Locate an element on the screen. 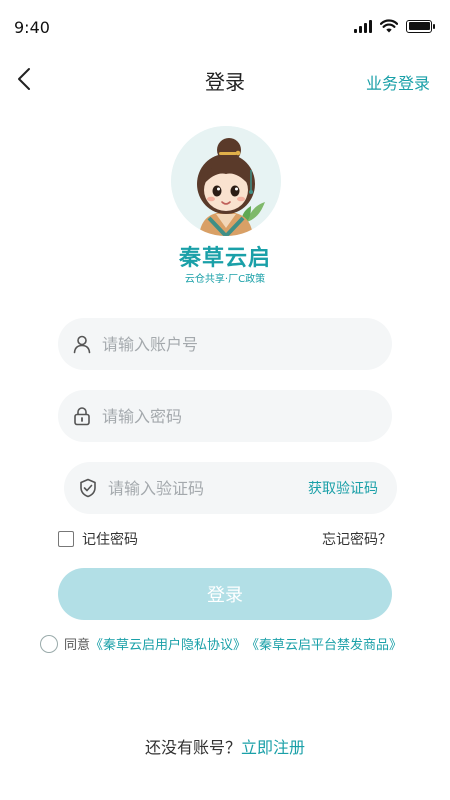  account-field is located at coordinates (225, 344).